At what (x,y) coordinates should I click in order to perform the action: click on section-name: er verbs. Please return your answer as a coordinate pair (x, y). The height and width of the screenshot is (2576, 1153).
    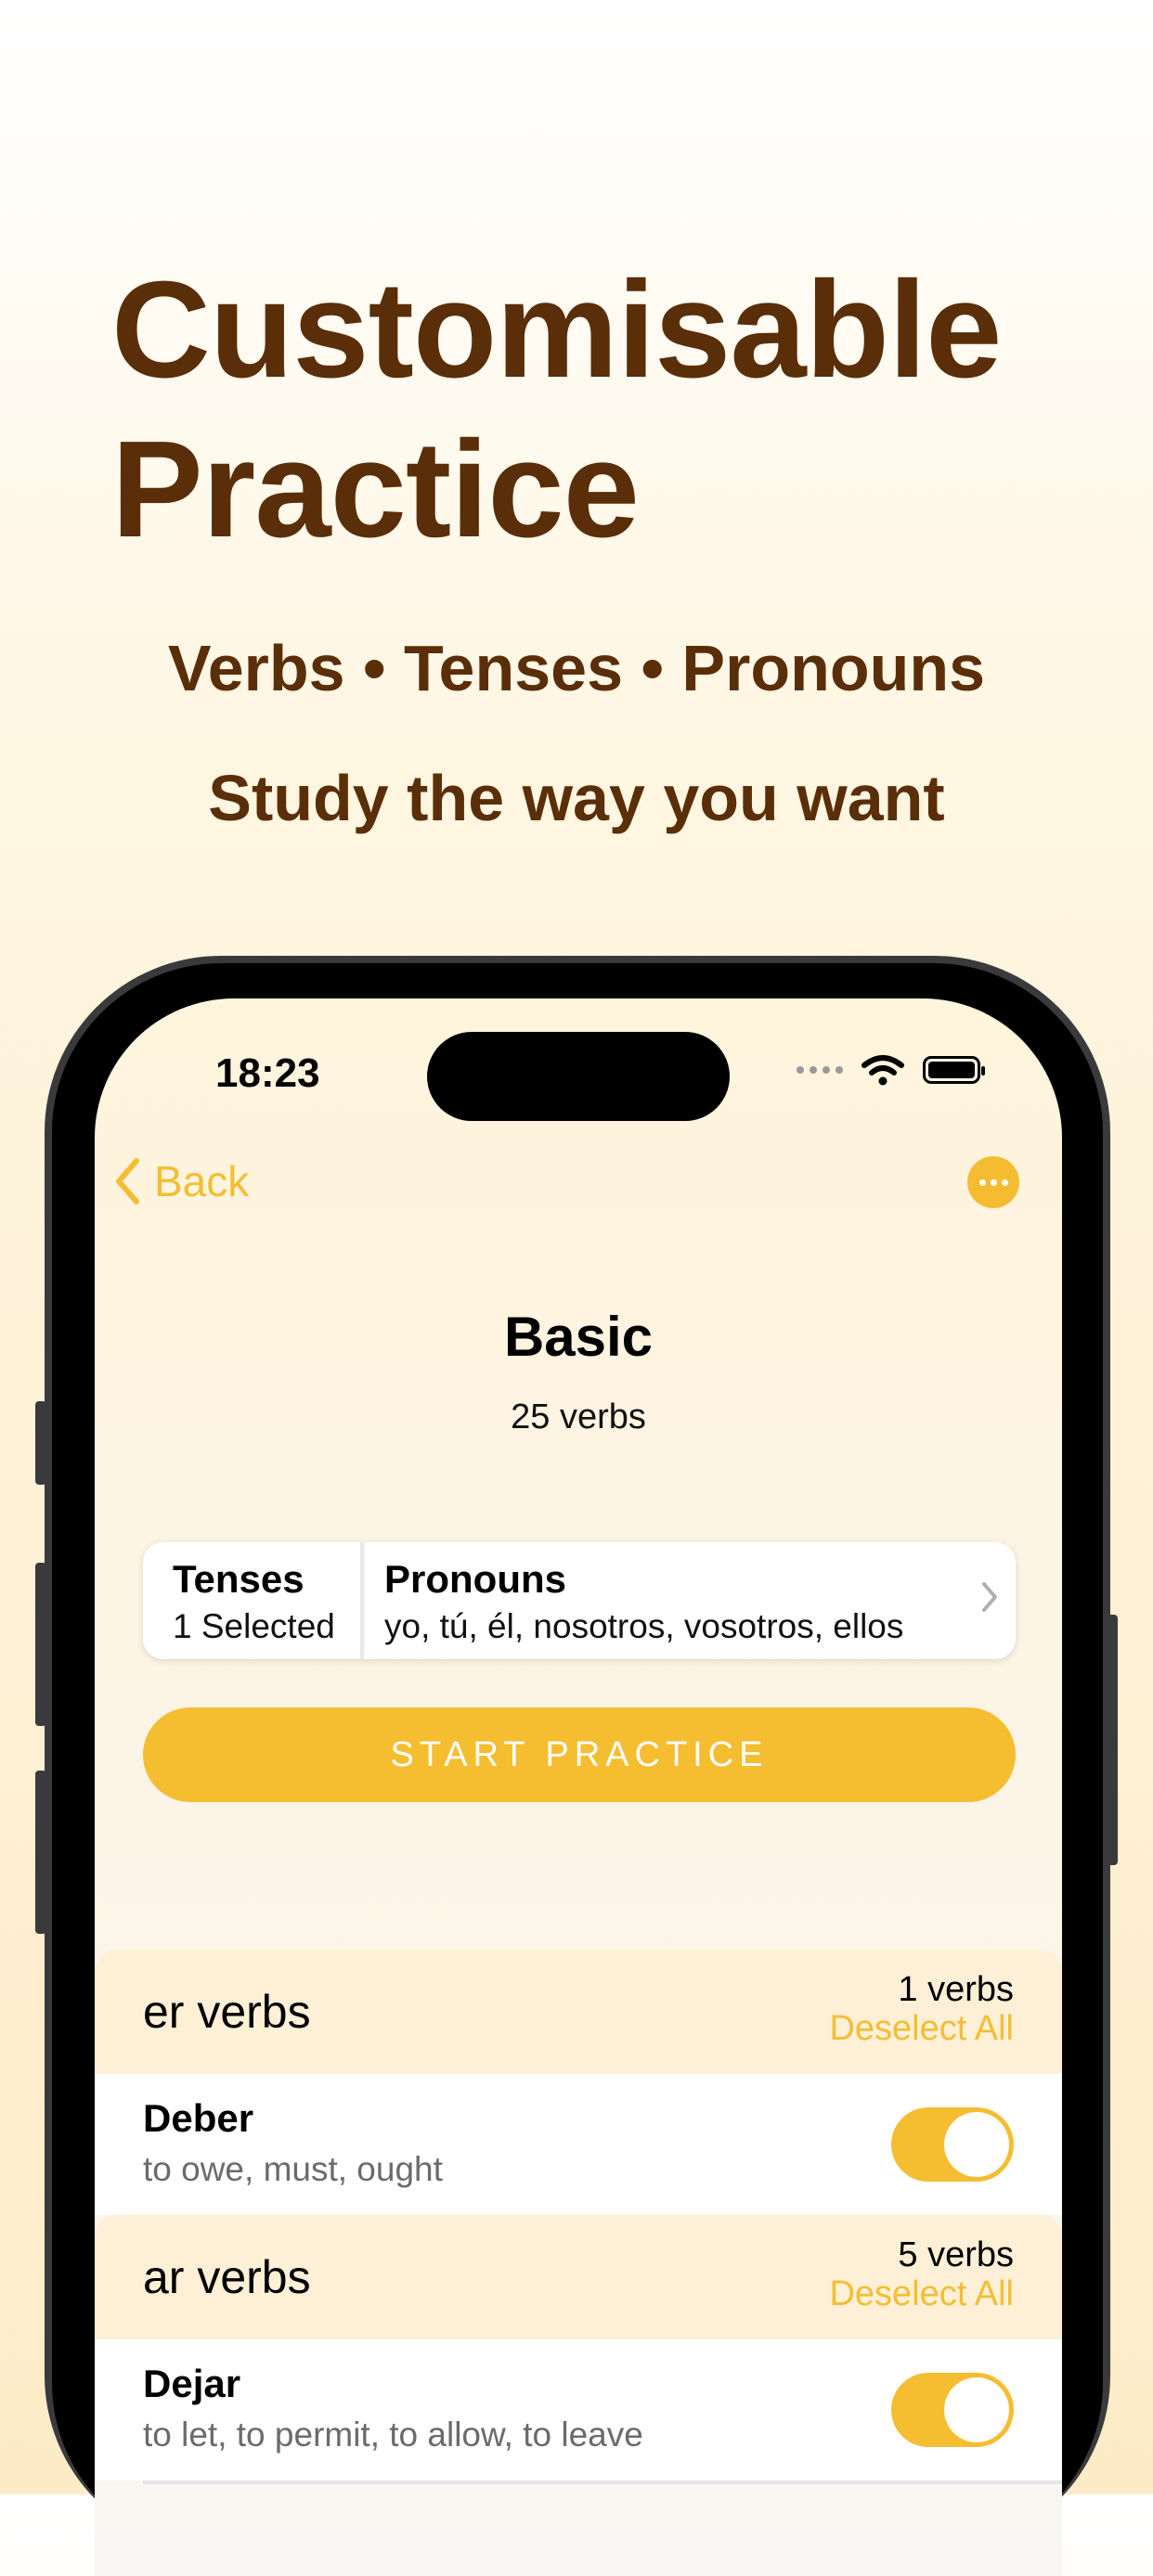
    Looking at the image, I should click on (227, 2012).